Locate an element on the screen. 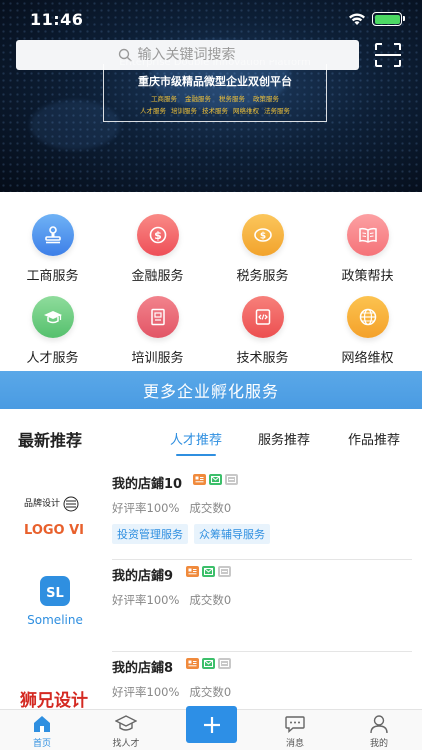  wifi-icon is located at coordinates (357, 19).